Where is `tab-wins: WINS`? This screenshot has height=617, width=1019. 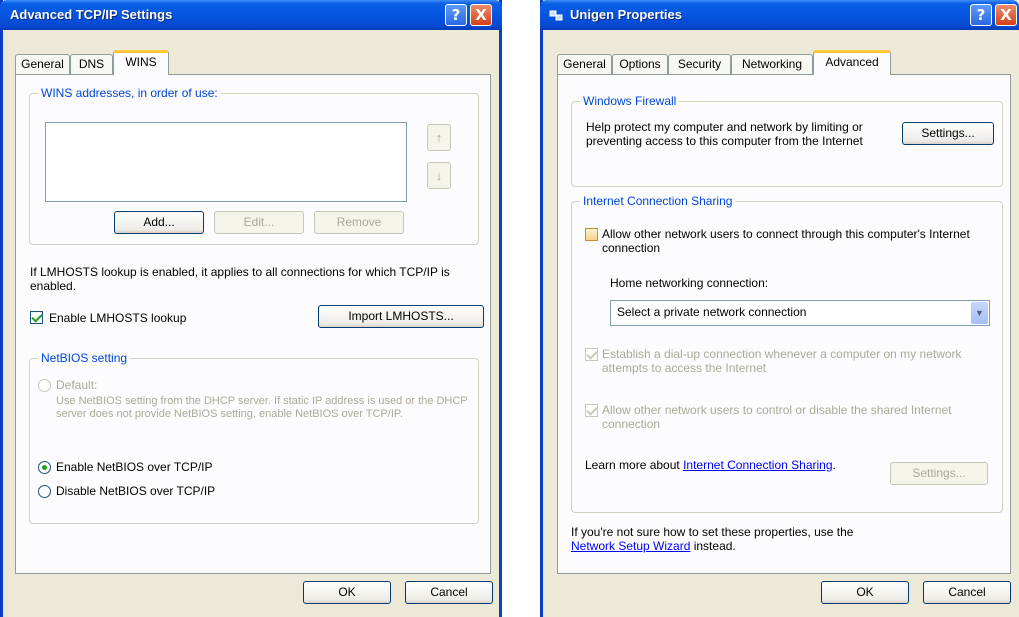
tab-wins: WINS is located at coordinates (141, 62).